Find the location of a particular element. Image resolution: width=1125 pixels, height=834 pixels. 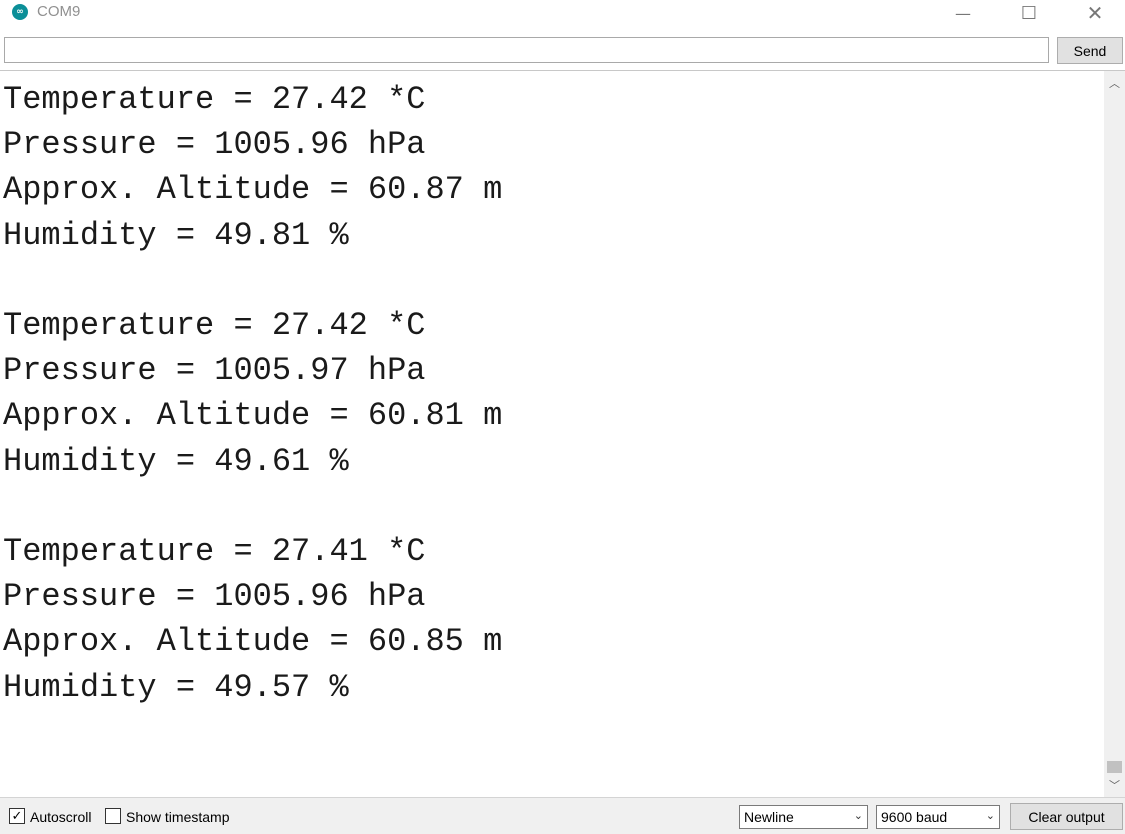

output-line: Humidity = 49.57 % is located at coordinates (176, 687).